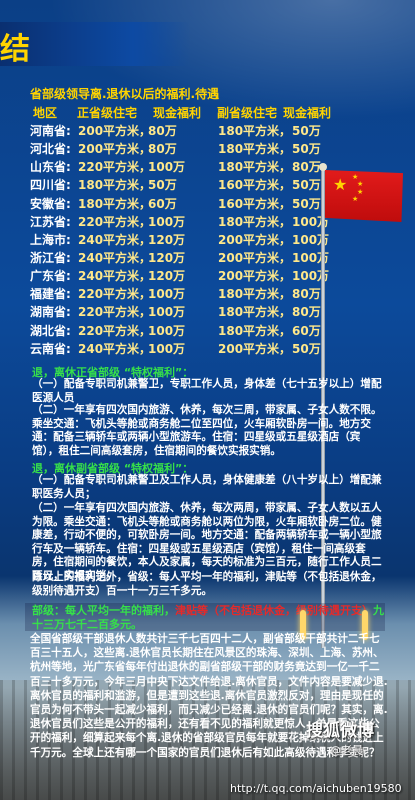  I want to click on table-row: 广东省: 240平方米， 120万 200平方米， 100万, so click(193, 275).